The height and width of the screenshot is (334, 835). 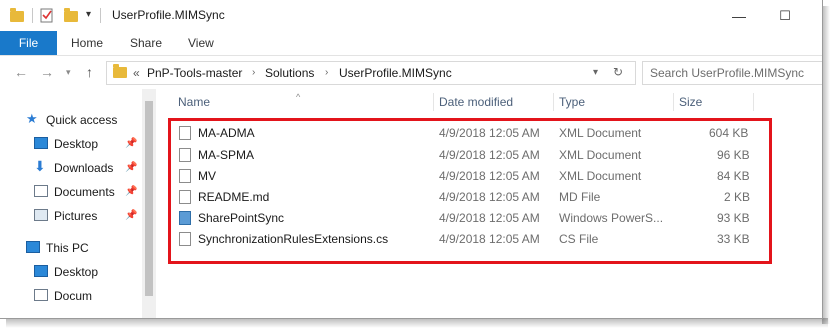 I want to click on tab-home: Home, so click(x=87, y=43).